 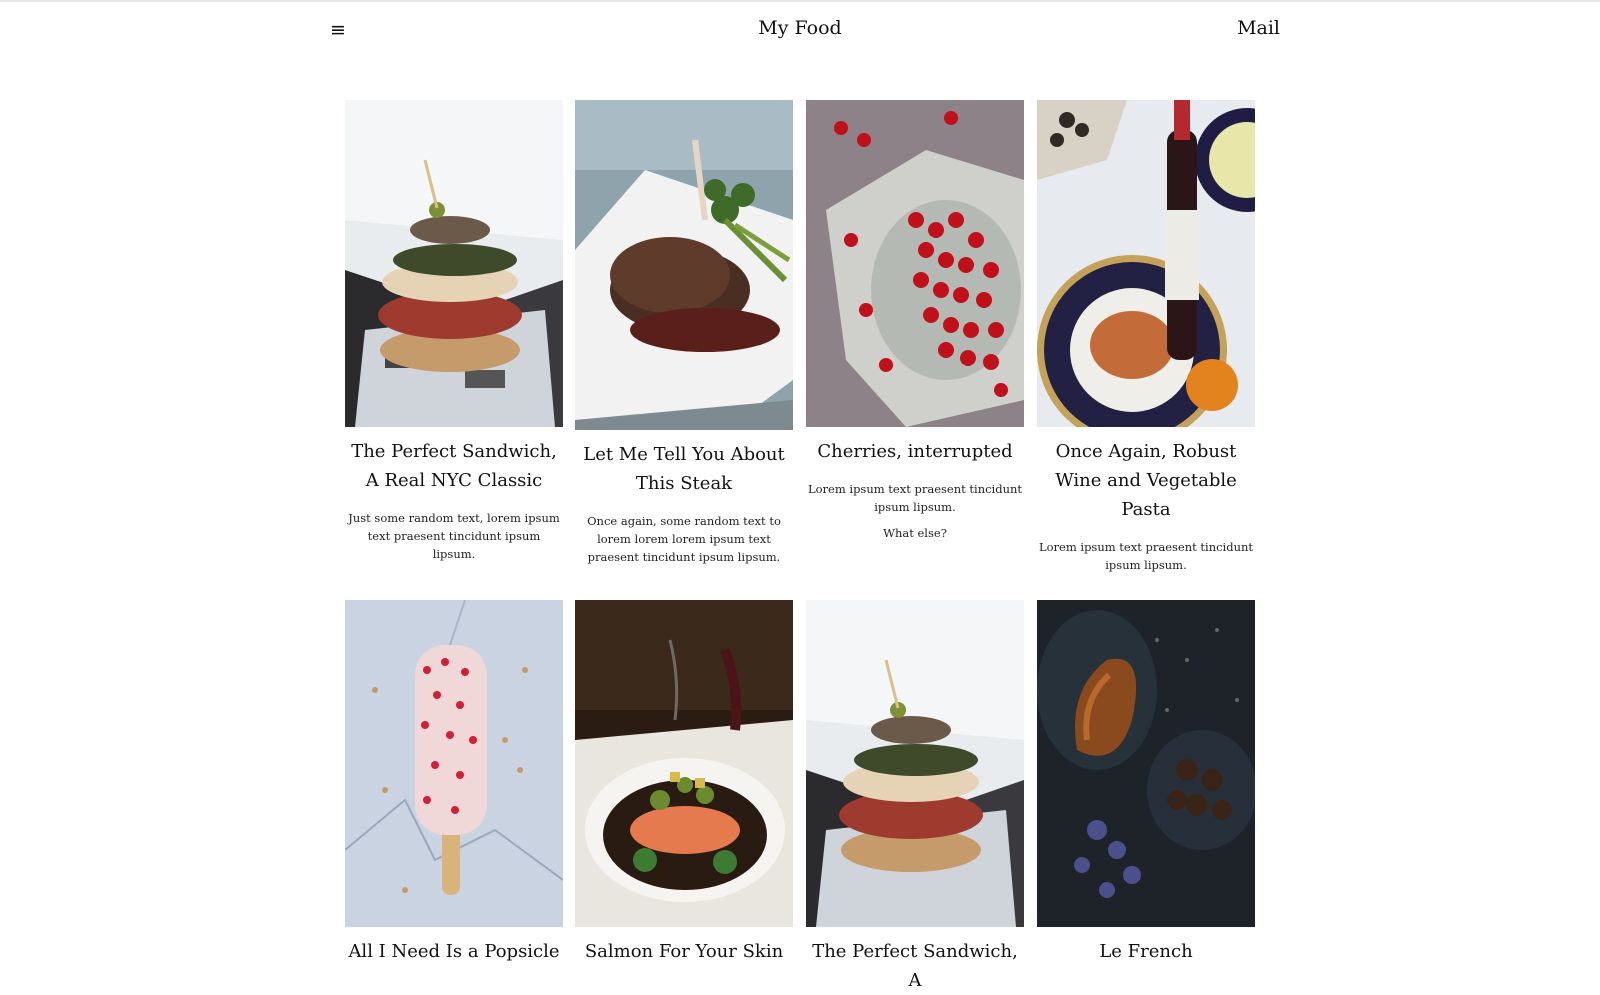 I want to click on post-image-cherries, so click(x=915, y=263).